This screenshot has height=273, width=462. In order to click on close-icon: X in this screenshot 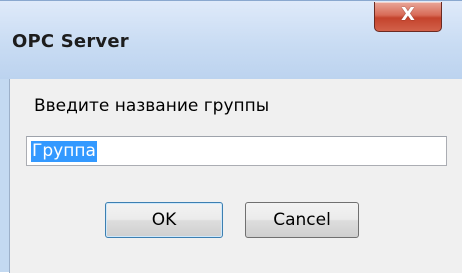, I will do `click(408, 14)`.